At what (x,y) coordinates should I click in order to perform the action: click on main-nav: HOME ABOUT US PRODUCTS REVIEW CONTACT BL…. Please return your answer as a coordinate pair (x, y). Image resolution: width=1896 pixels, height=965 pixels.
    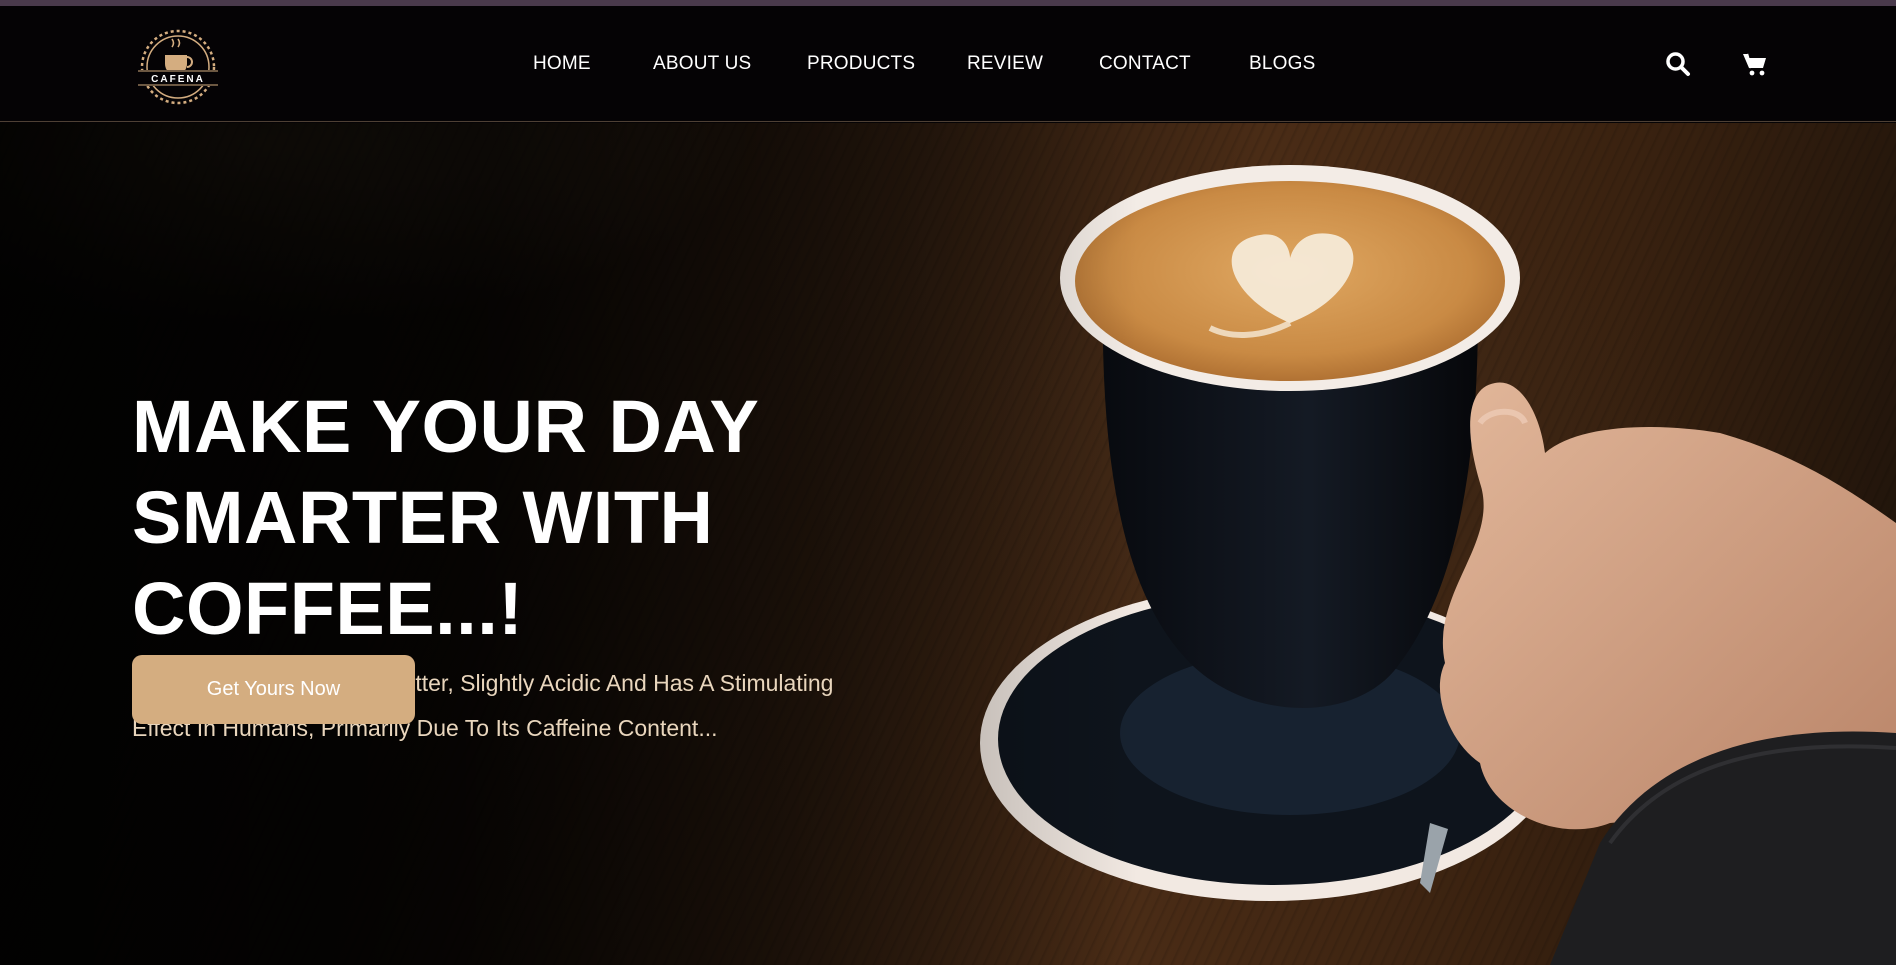
    Looking at the image, I should click on (948, 64).